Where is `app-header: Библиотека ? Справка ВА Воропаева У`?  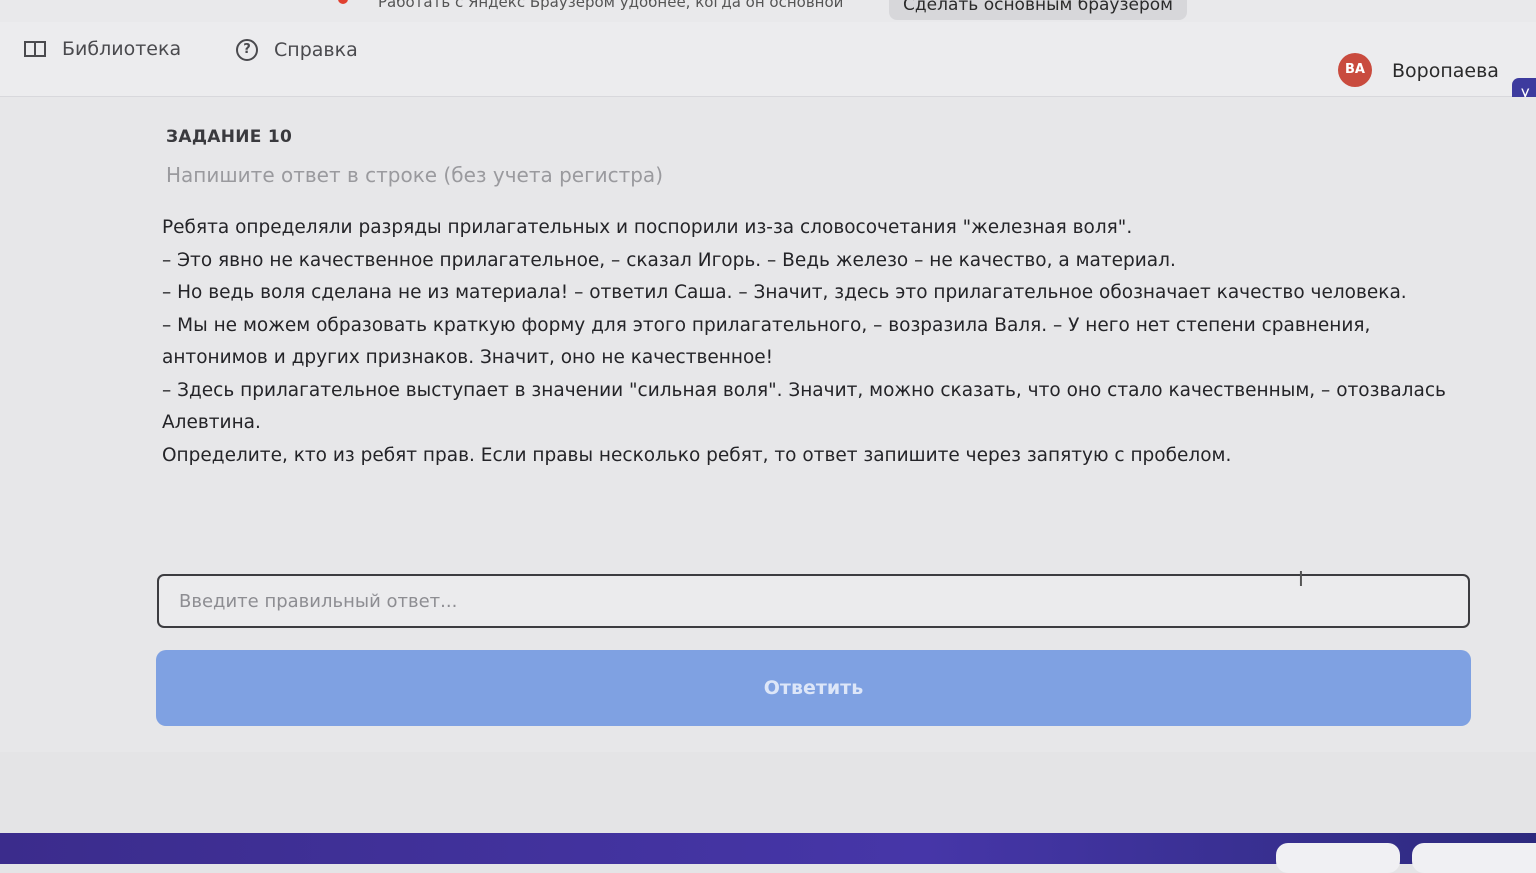 app-header: Библиотека ? Справка ВА Воропаева У is located at coordinates (768, 67).